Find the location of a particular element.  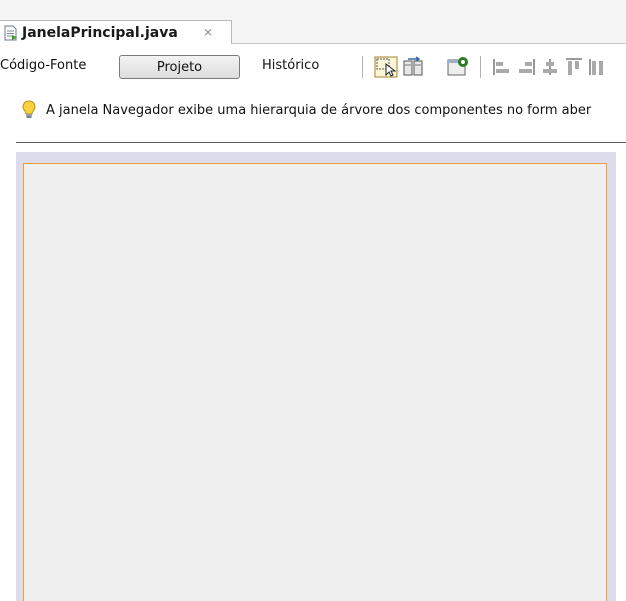

lightbulb-icon is located at coordinates (29, 109).